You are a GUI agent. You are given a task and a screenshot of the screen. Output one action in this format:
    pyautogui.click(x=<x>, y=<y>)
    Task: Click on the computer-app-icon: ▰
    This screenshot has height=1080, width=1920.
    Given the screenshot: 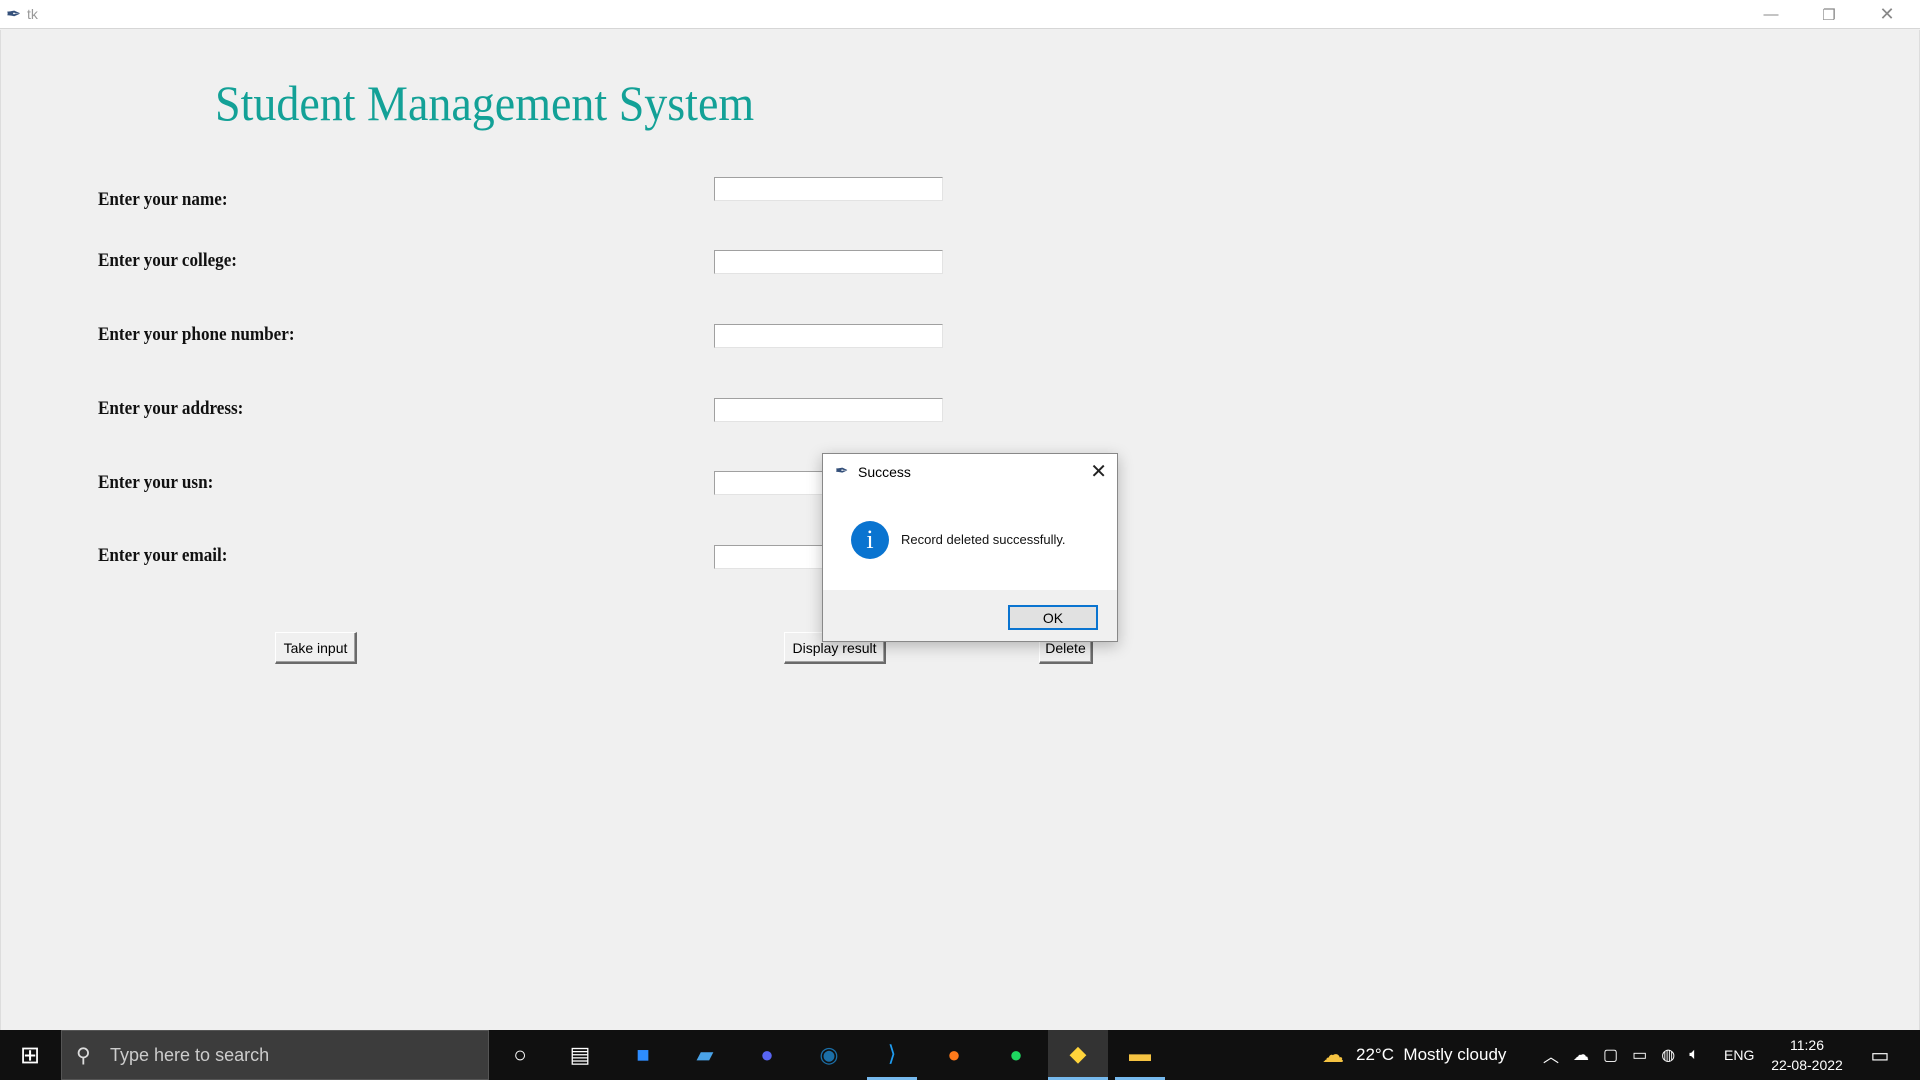 What is the action you would take?
    pyautogui.click(x=705, y=1055)
    